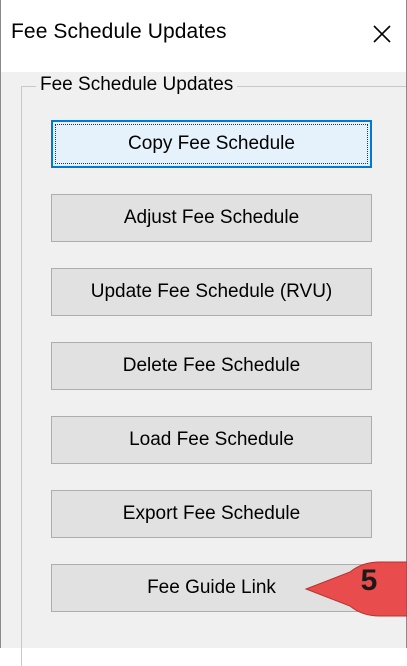 The height and width of the screenshot is (666, 407). I want to click on title-bar: Fee Schedule Updates, so click(203, 36).